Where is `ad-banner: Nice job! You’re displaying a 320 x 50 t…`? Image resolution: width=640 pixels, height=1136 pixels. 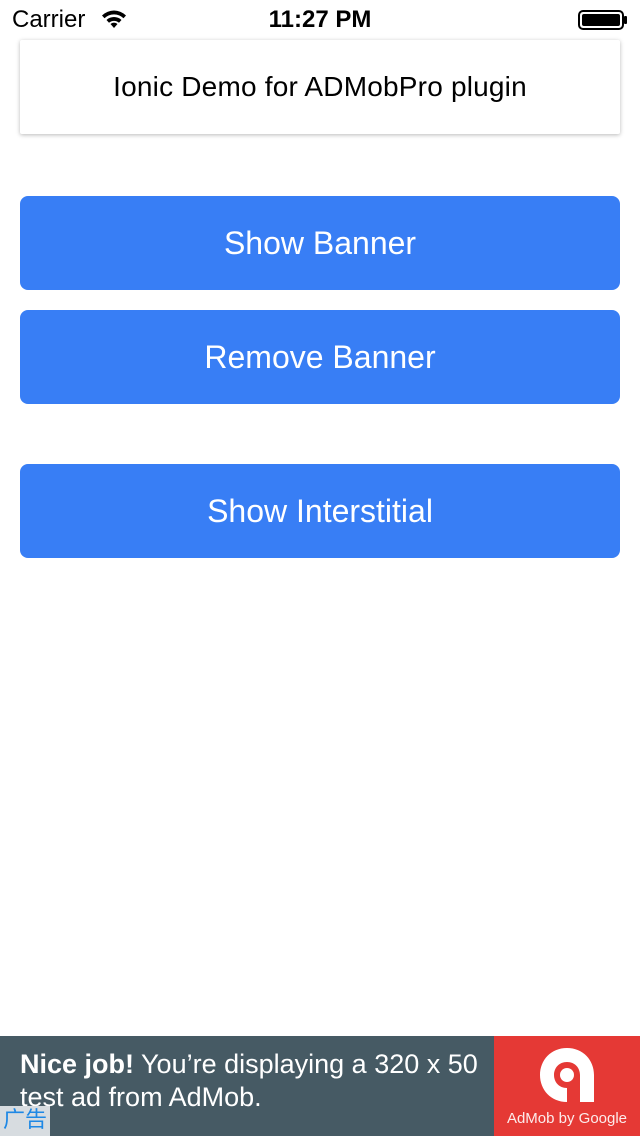
ad-banner: Nice job! You’re displaying a 320 x 50 t… is located at coordinates (320, 1086).